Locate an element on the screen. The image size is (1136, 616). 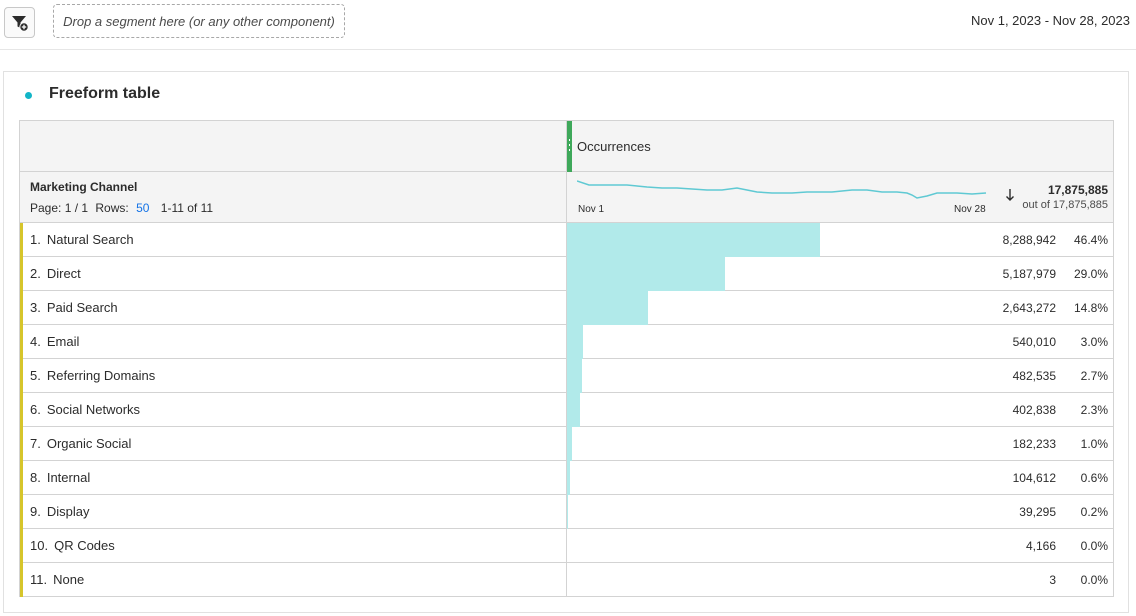
metric-value: 402,838 is located at coordinates (1034, 410).